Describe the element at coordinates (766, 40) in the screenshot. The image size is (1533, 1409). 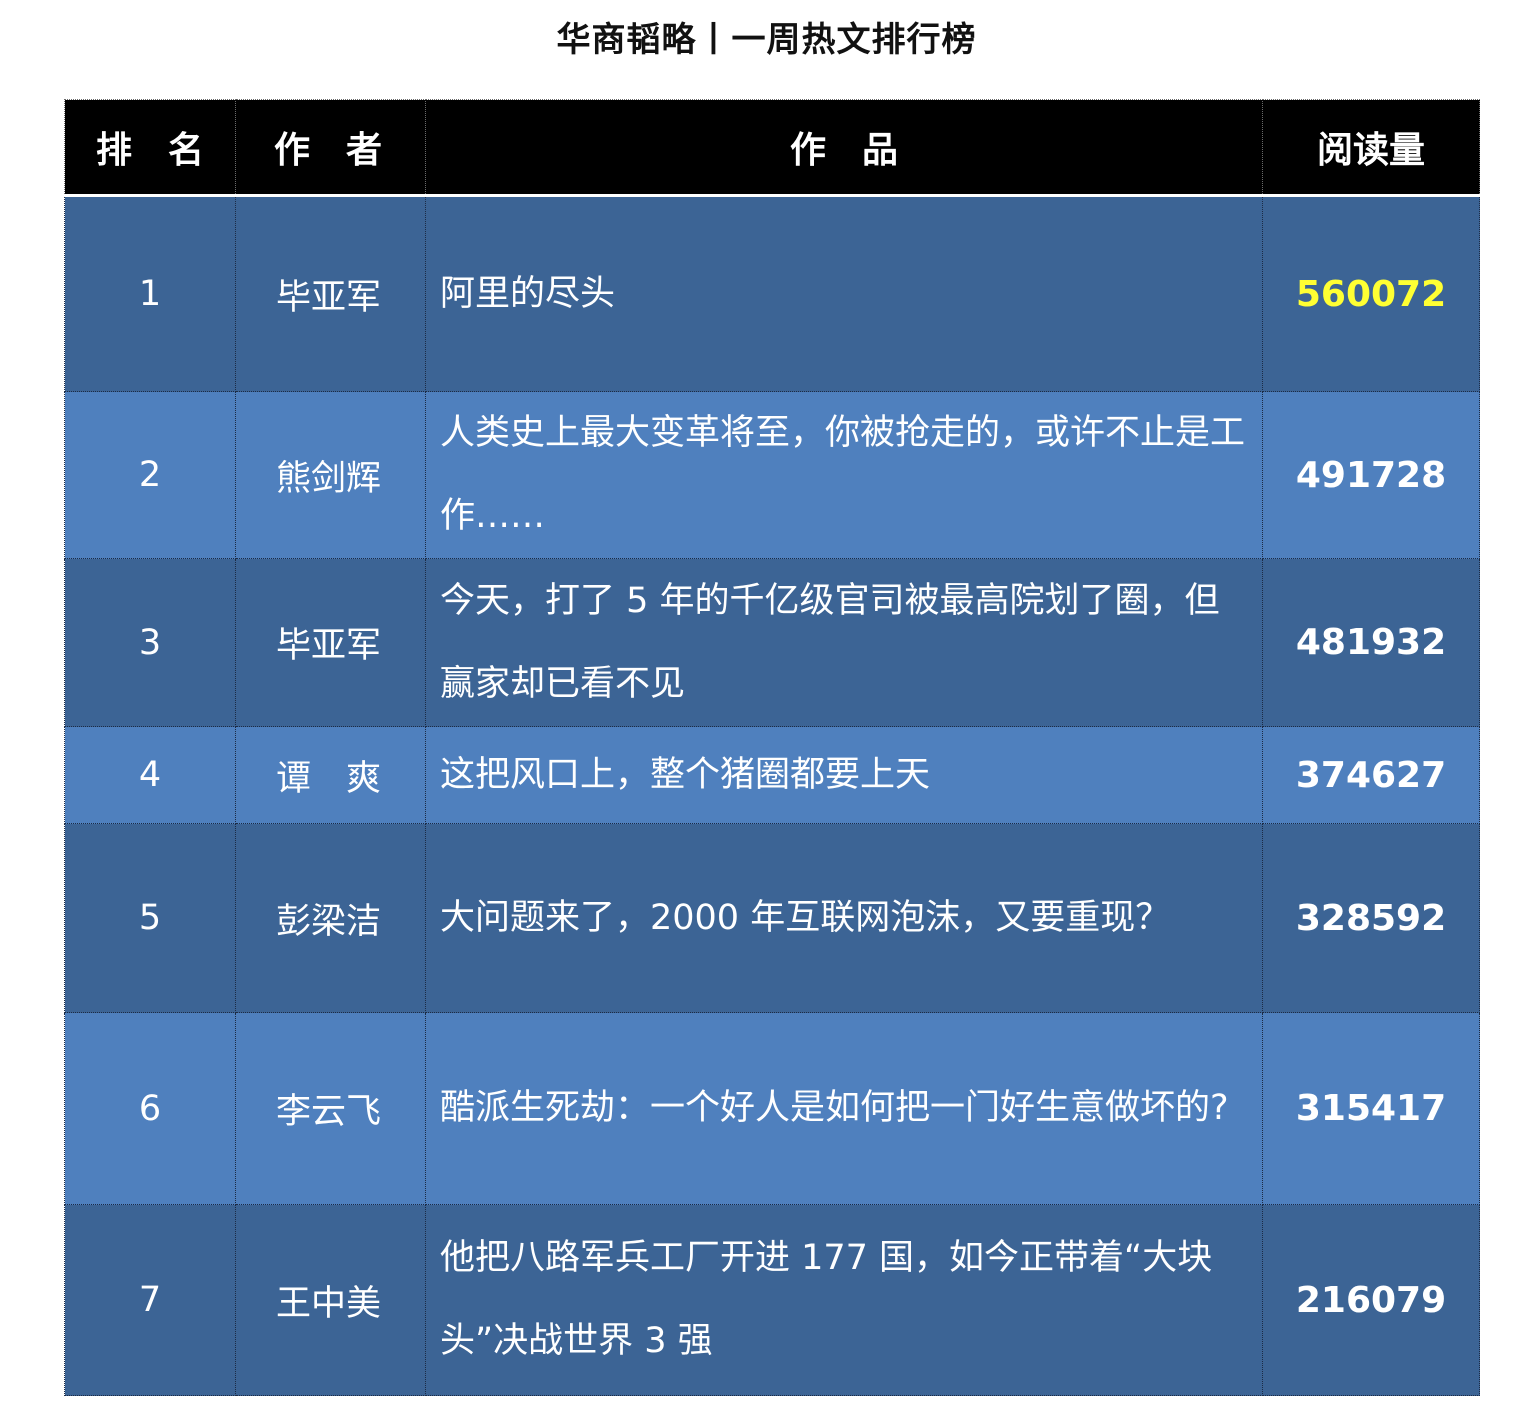
I see `page-title: 华商韬略丨一周热文排行榜` at that location.